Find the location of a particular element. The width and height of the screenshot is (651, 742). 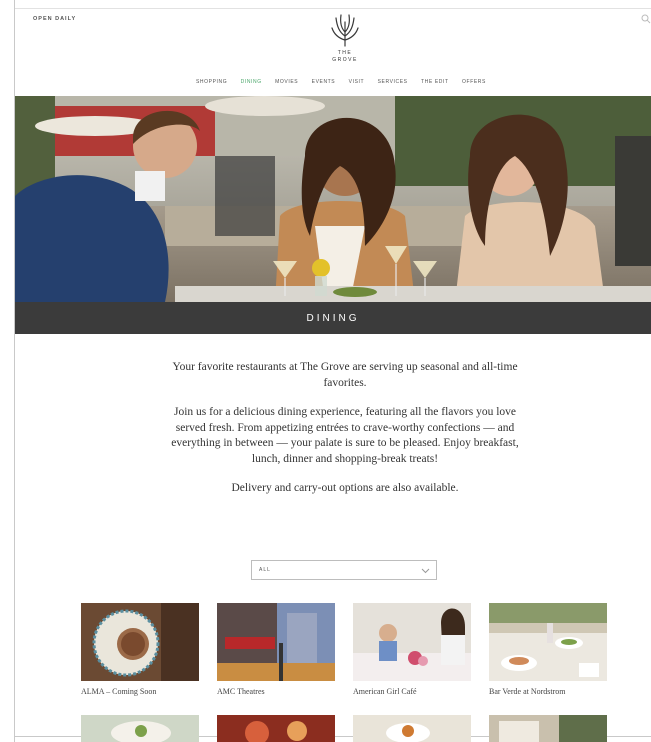

nav-dining: DINING is located at coordinates (251, 82).